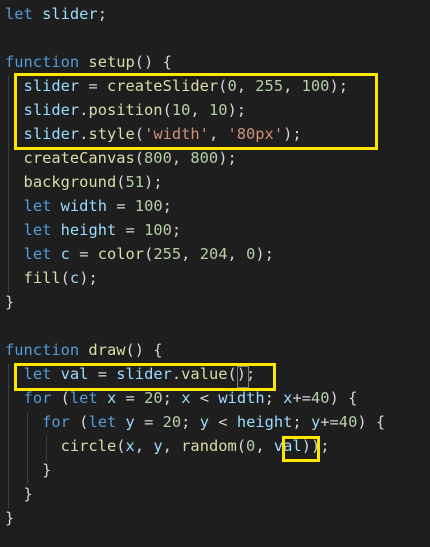 This screenshot has height=547, width=430. I want to click on code-token: 0, so click(251, 446).